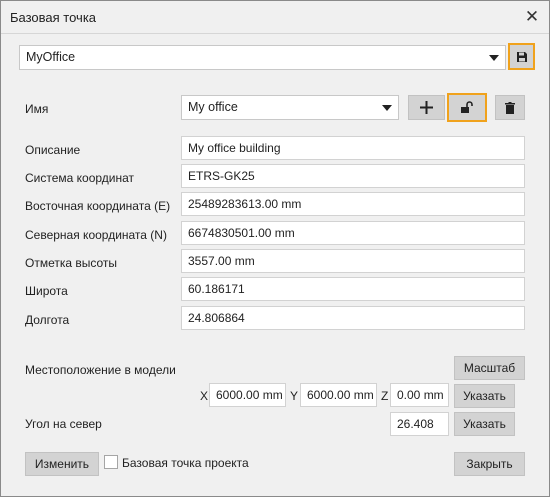  I want to click on floppy-disk-icon, so click(521, 56).